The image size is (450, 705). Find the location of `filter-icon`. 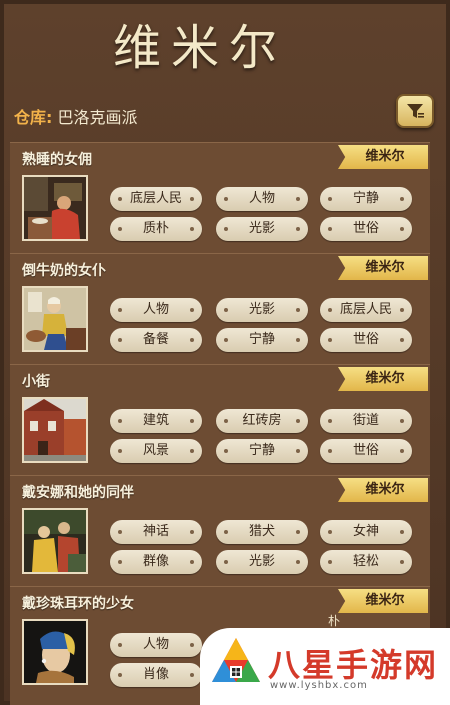

filter-icon is located at coordinates (415, 111).